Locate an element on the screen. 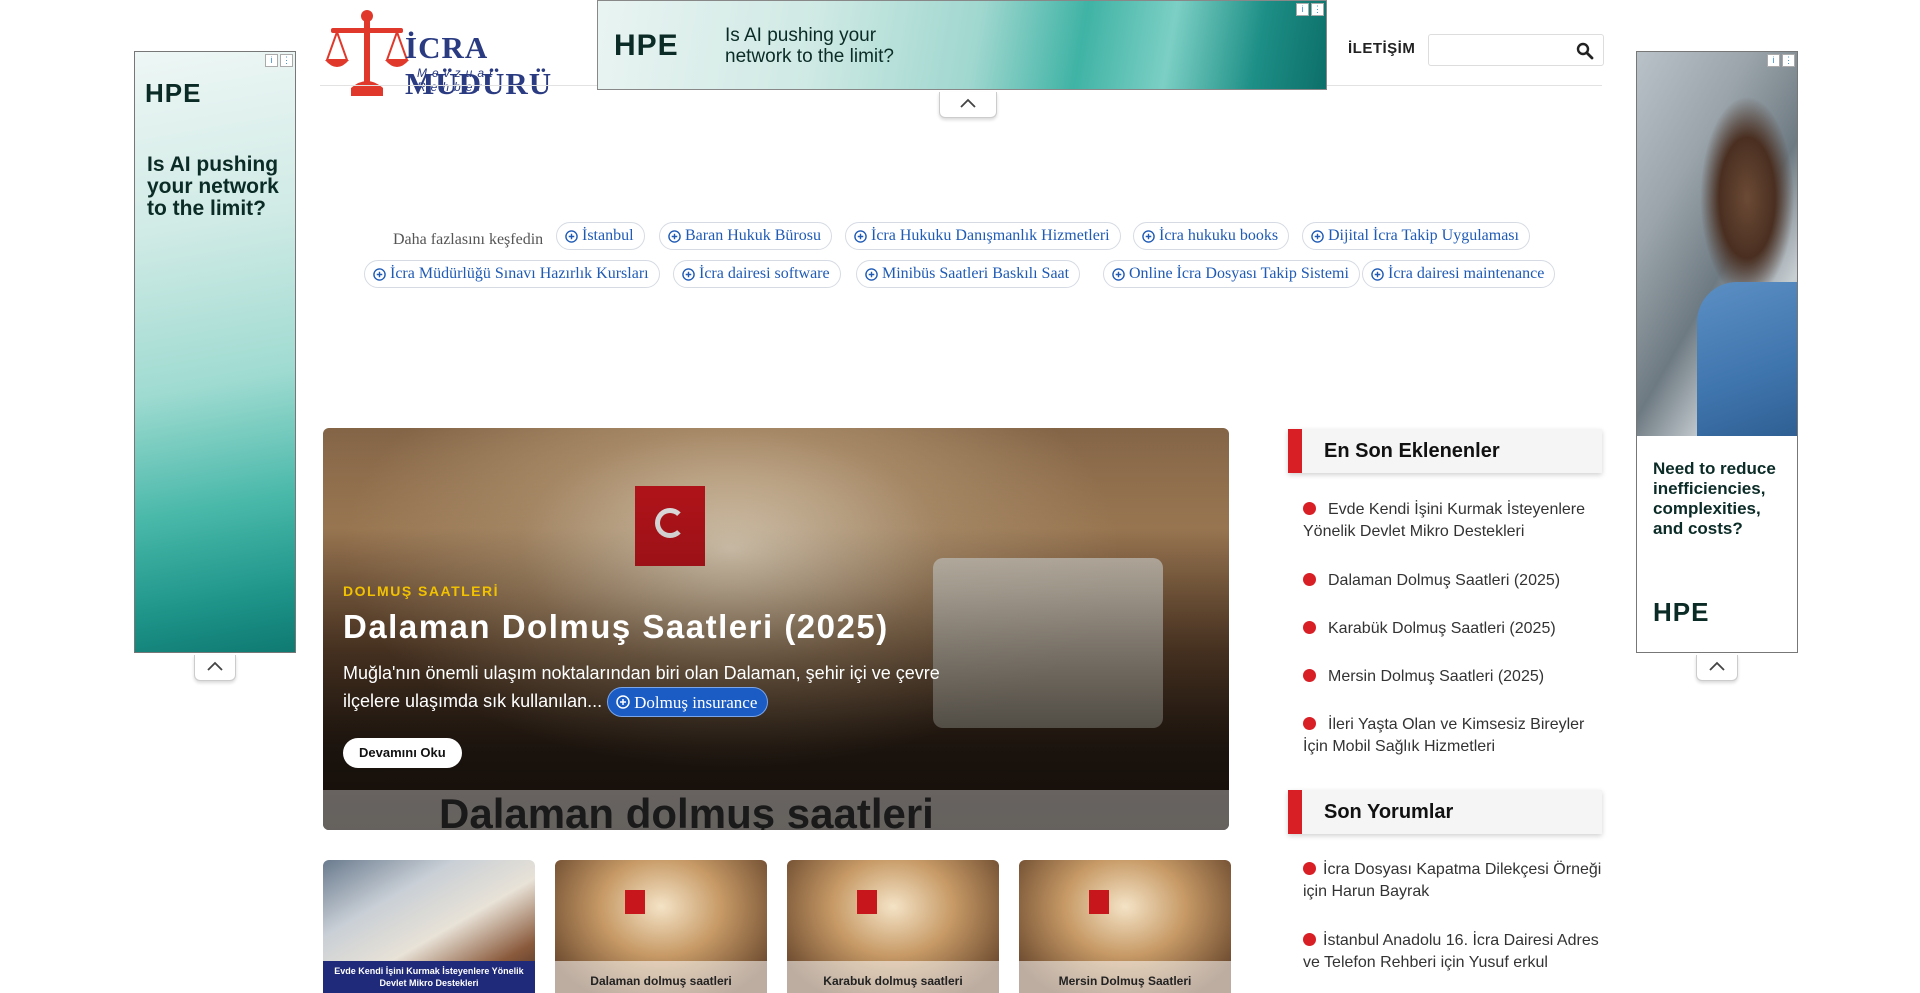 The width and height of the screenshot is (1920, 993). explore-chip: Dijital İcra Takip Uygulaması is located at coordinates (1416, 236).